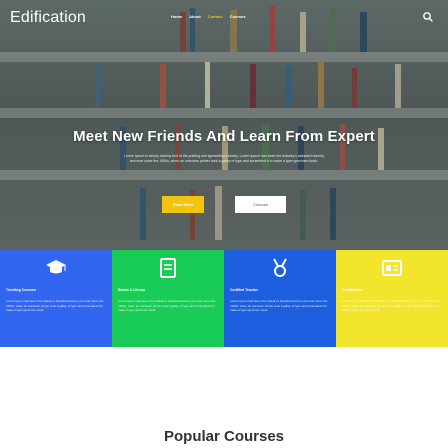  Describe the element at coordinates (168, 268) in the screenshot. I see `book-icon` at that location.